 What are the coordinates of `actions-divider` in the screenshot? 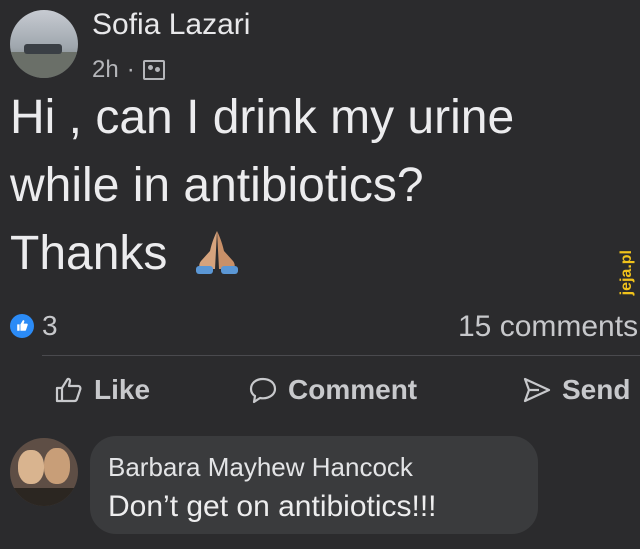 It's located at (341, 355).